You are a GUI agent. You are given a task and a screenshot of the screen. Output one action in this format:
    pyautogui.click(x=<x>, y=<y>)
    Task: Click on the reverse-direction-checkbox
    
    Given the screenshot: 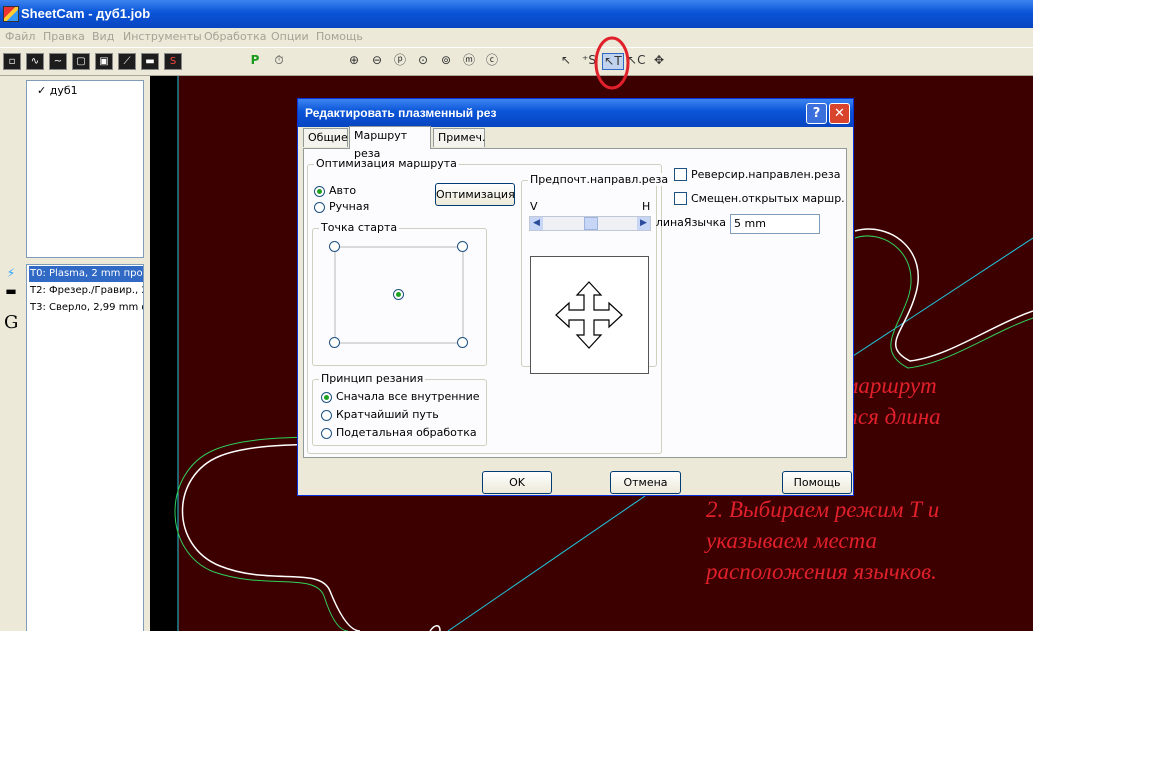 What is the action you would take?
    pyautogui.click(x=680, y=174)
    